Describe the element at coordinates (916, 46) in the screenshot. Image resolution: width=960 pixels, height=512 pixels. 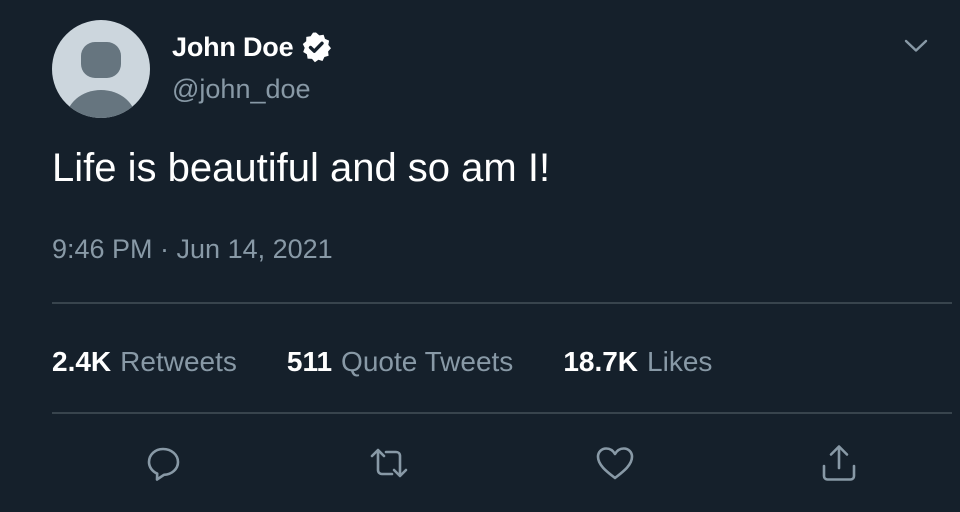
I see `chevron-down-icon` at that location.